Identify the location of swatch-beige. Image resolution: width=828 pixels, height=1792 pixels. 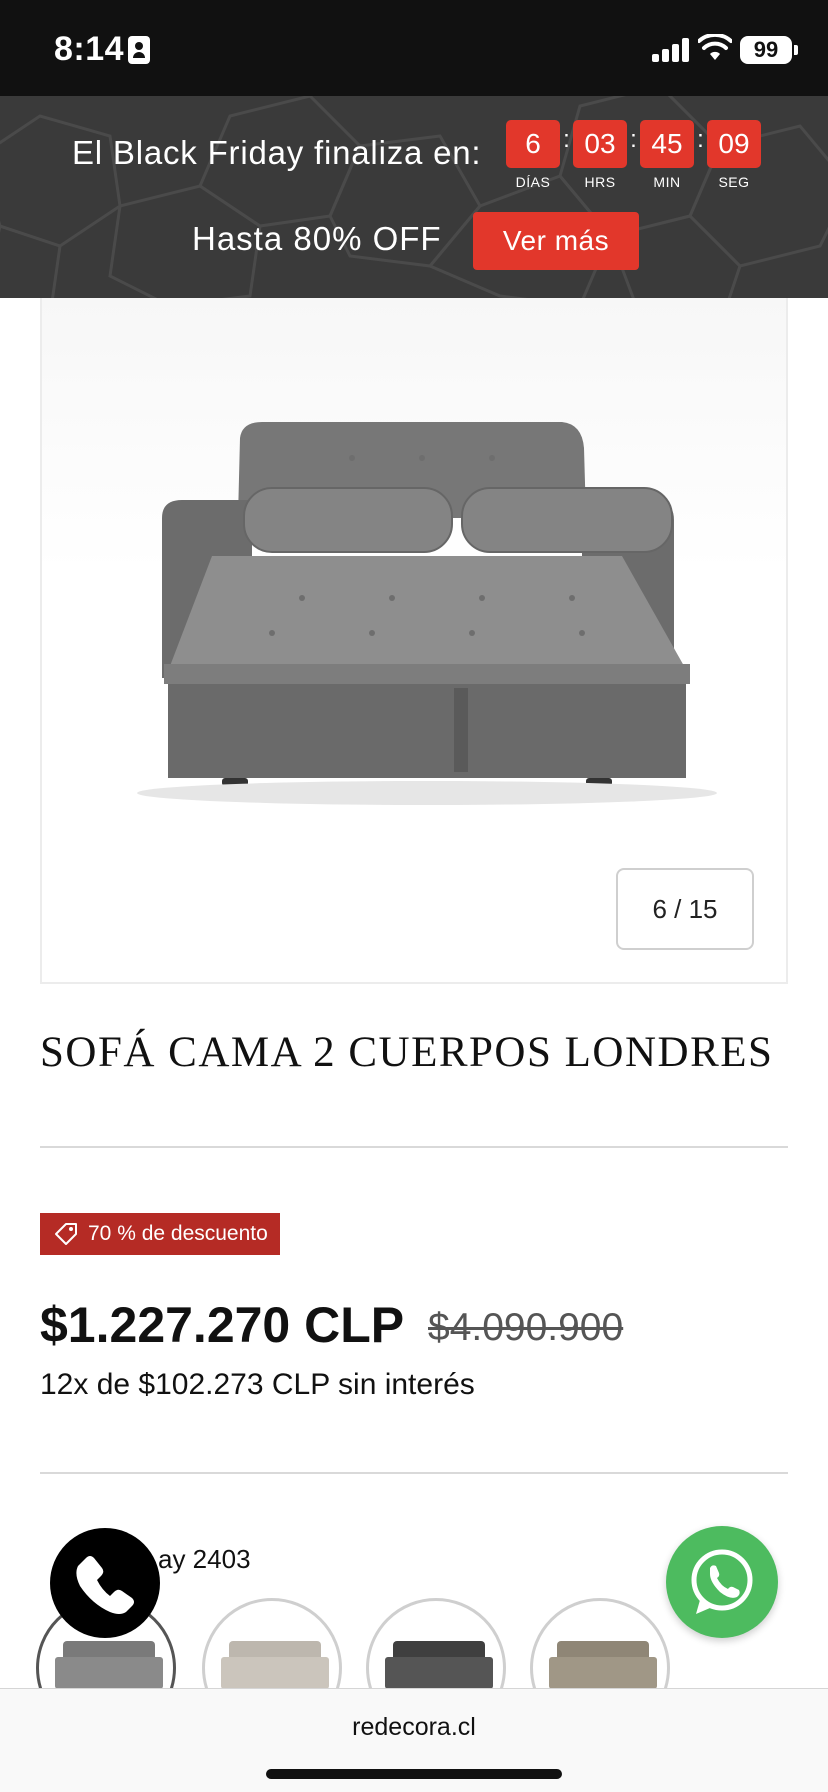
(272, 1643).